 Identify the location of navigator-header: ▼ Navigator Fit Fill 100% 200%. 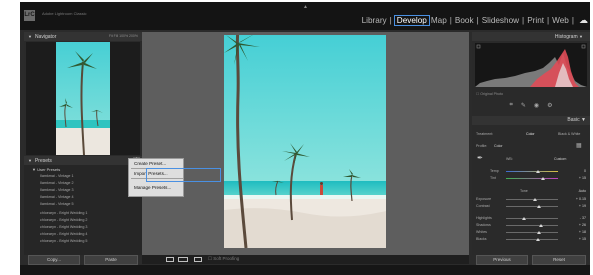
(83, 36).